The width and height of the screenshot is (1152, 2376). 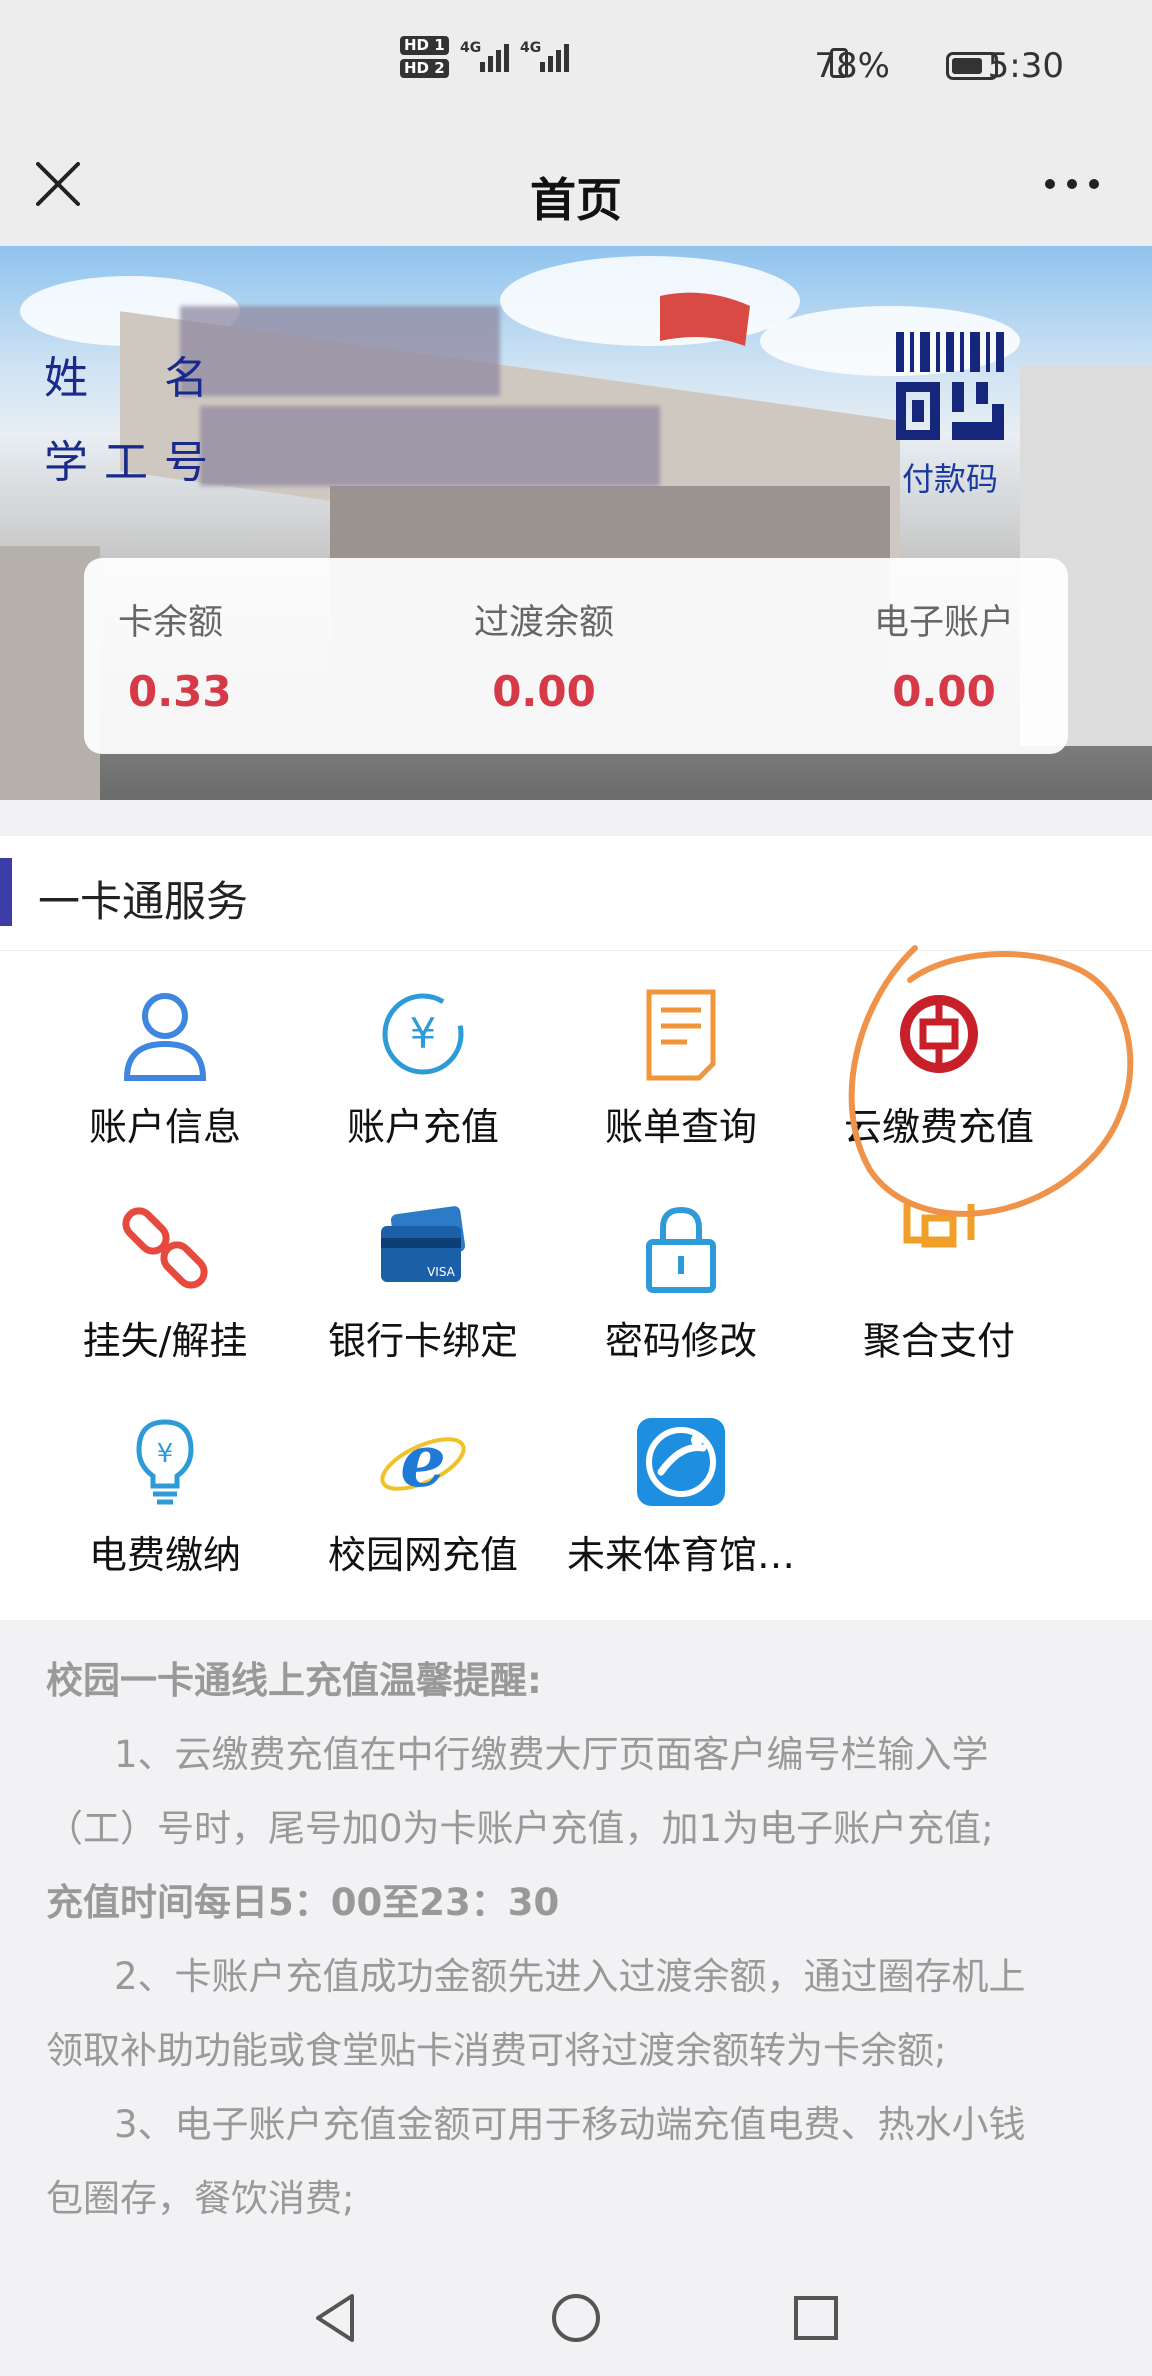 I want to click on title-bar: 首页, so click(x=576, y=191).